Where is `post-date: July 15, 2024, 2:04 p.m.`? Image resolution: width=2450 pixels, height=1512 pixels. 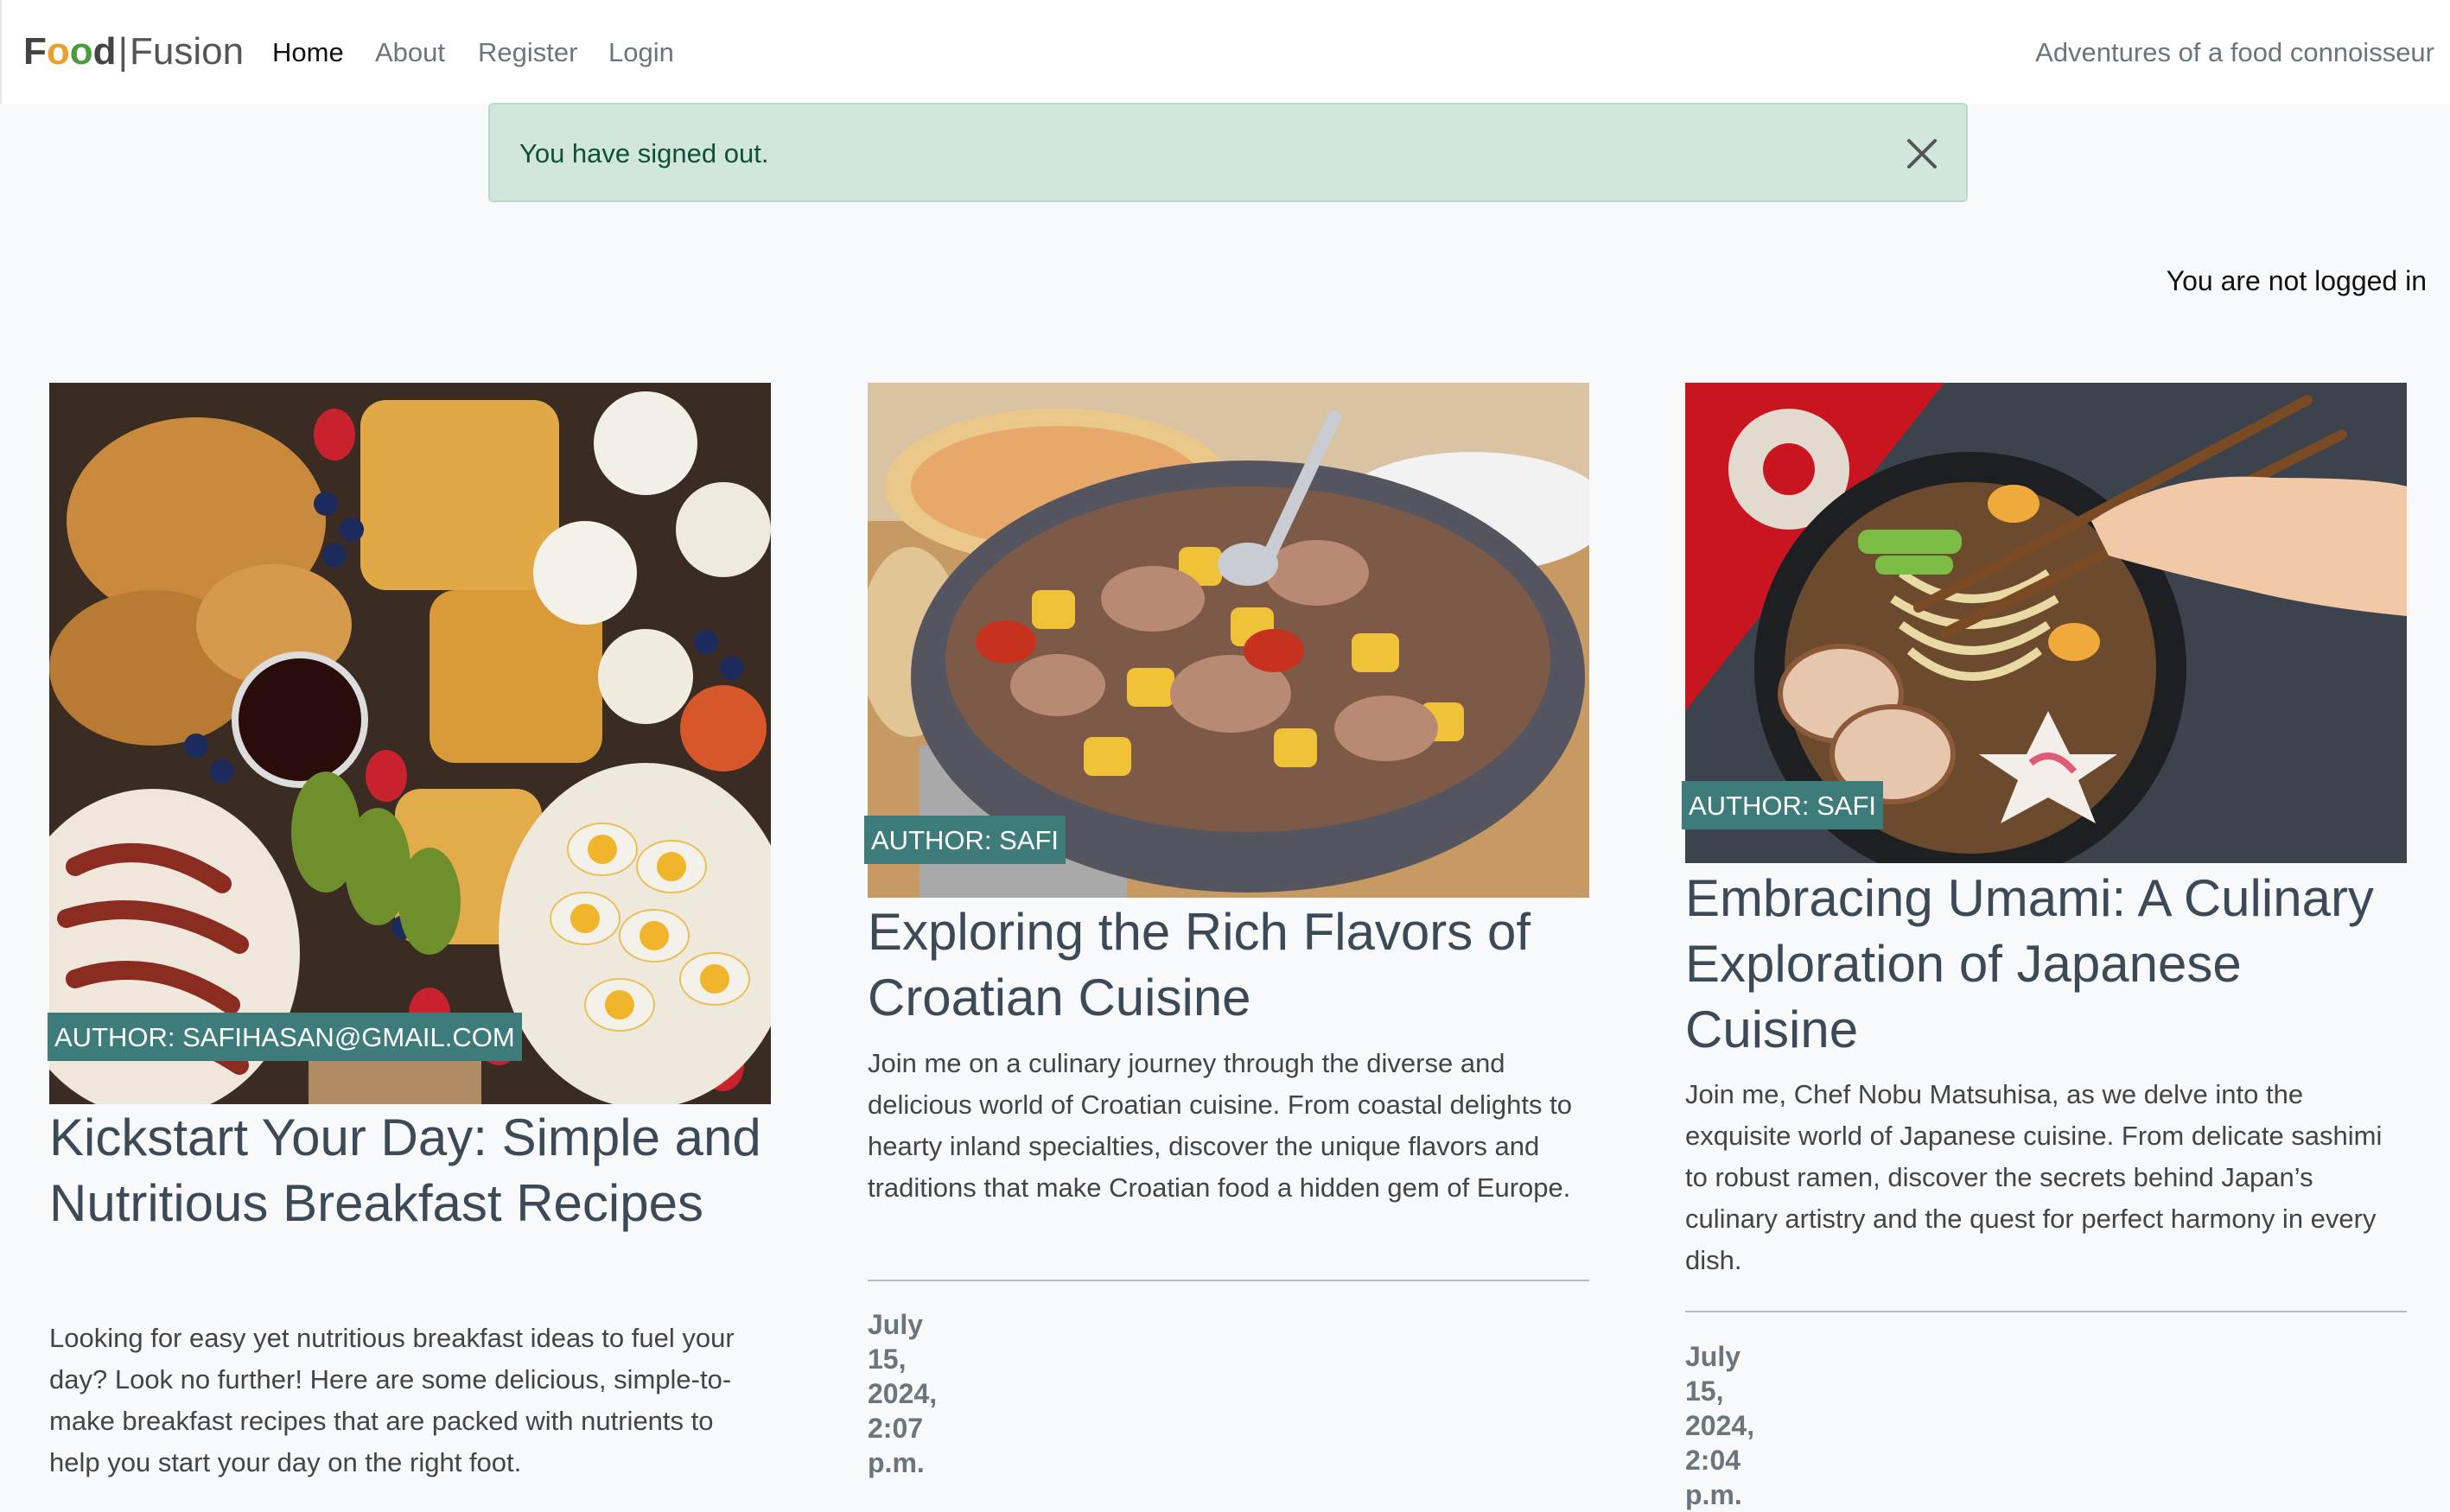 post-date: July 15, 2024, 2:04 p.m. is located at coordinates (1720, 1425).